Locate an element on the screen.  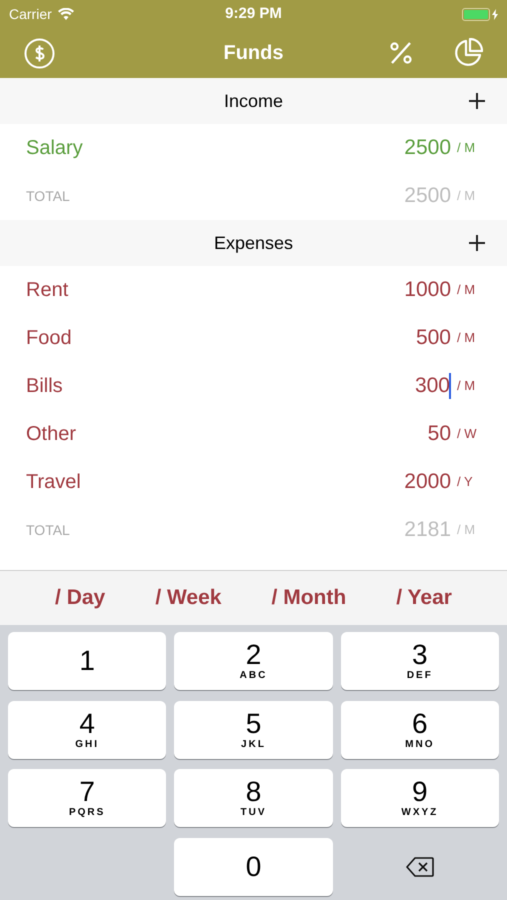
keypad-key: 9 WXYZ is located at coordinates (419, 798).